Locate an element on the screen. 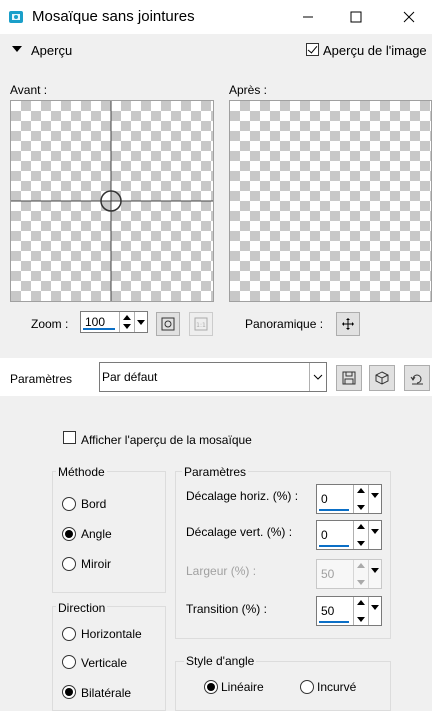 The height and width of the screenshot is (711, 432). close-button is located at coordinates (409, 17).